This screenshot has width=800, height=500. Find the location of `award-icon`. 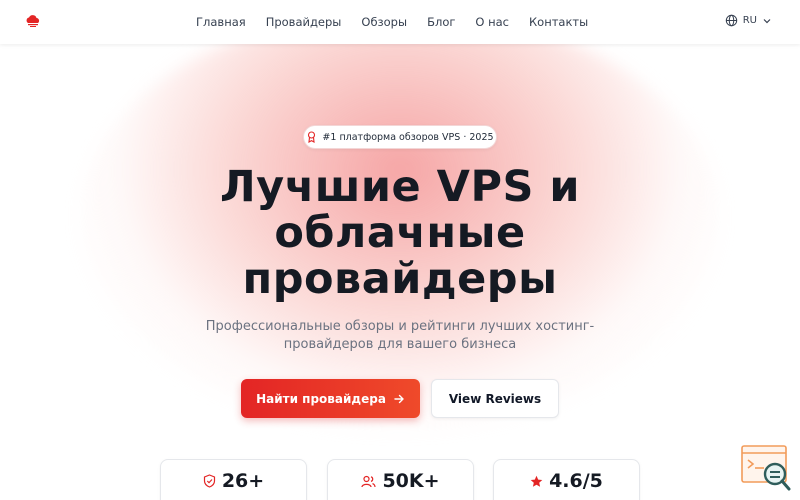

award-icon is located at coordinates (312, 137).